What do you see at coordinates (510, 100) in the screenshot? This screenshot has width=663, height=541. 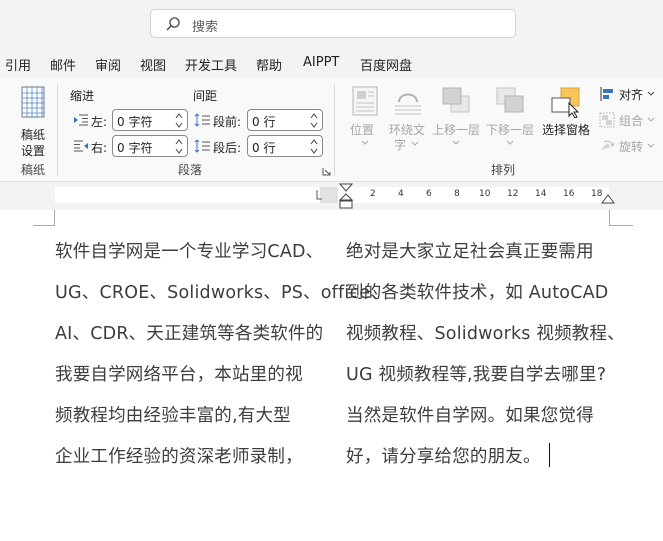 I see `send-backward-icon` at bounding box center [510, 100].